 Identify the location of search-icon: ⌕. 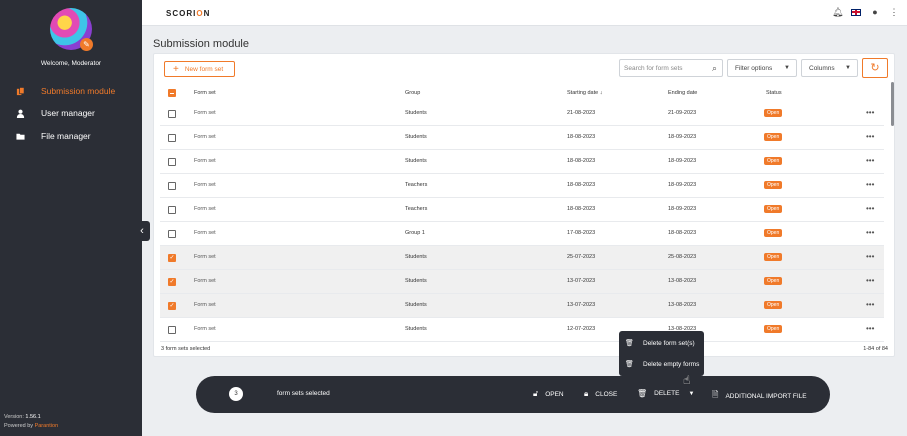
(714, 68).